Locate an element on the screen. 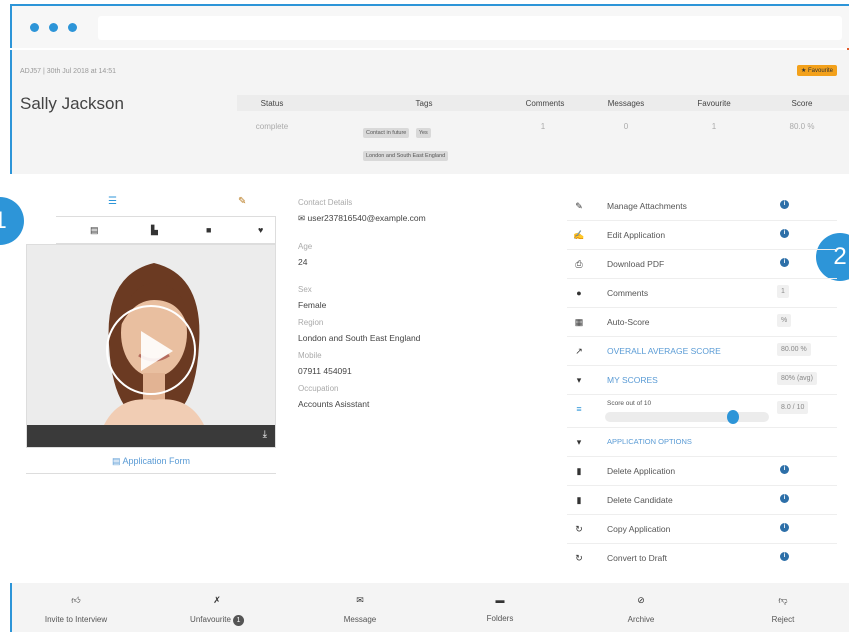  media-tab-bar: ☰ ✎ is located at coordinates (147, 204).